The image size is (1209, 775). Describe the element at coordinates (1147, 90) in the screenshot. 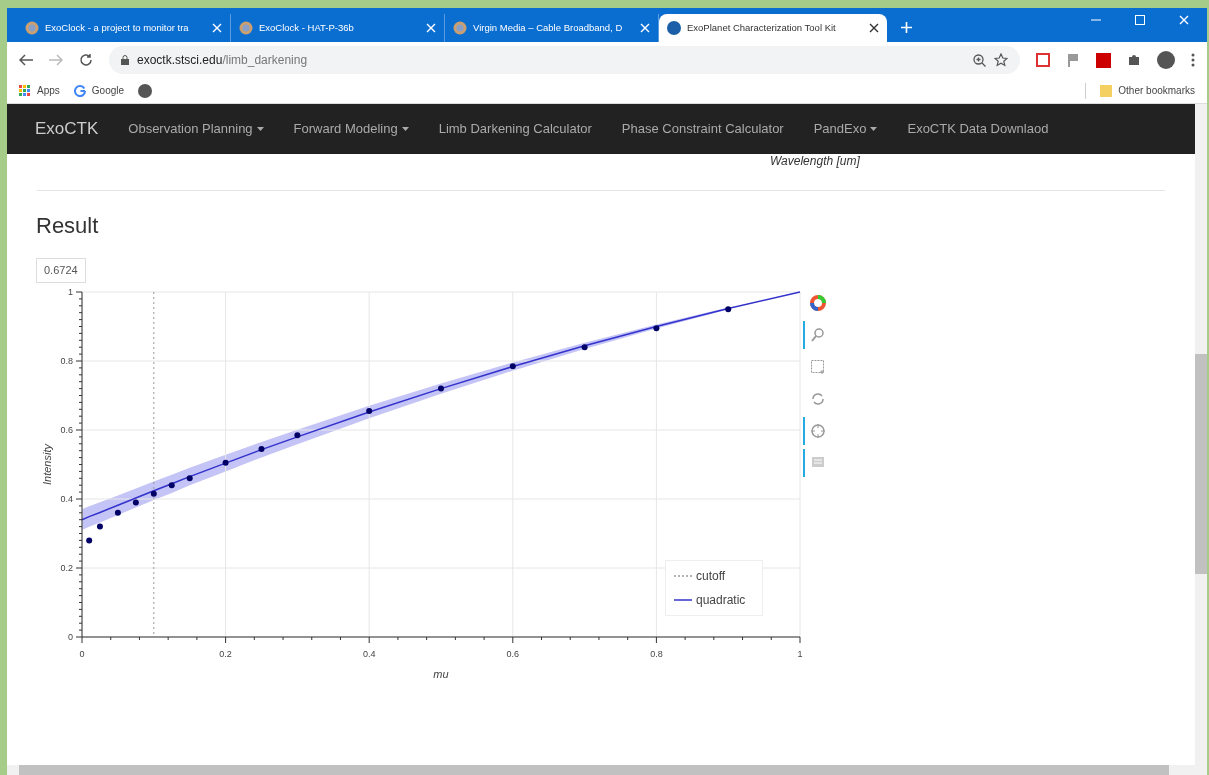

I see `other-bookmarks-link: Other bookmarks` at that location.